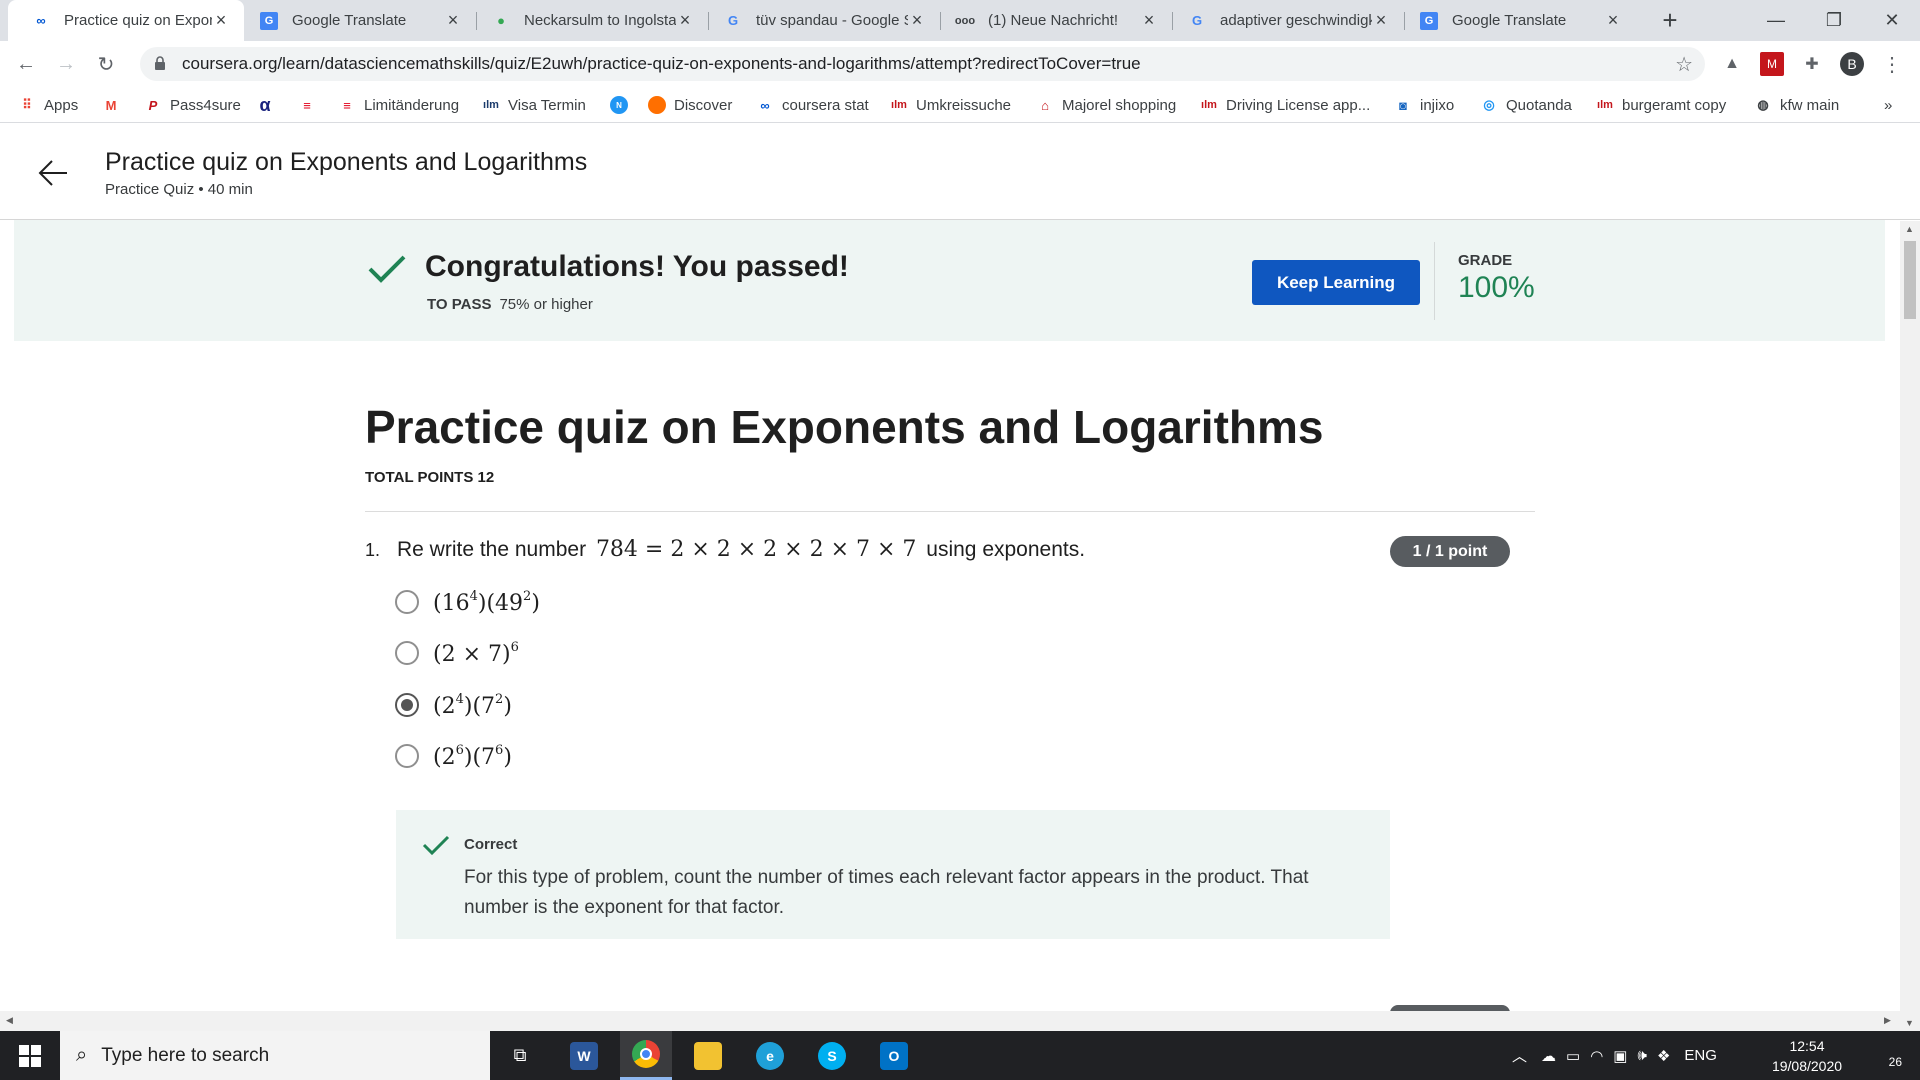  I want to click on tab-coursera-quiz: ∞ Practice quiz on Expon ×, so click(126, 20).